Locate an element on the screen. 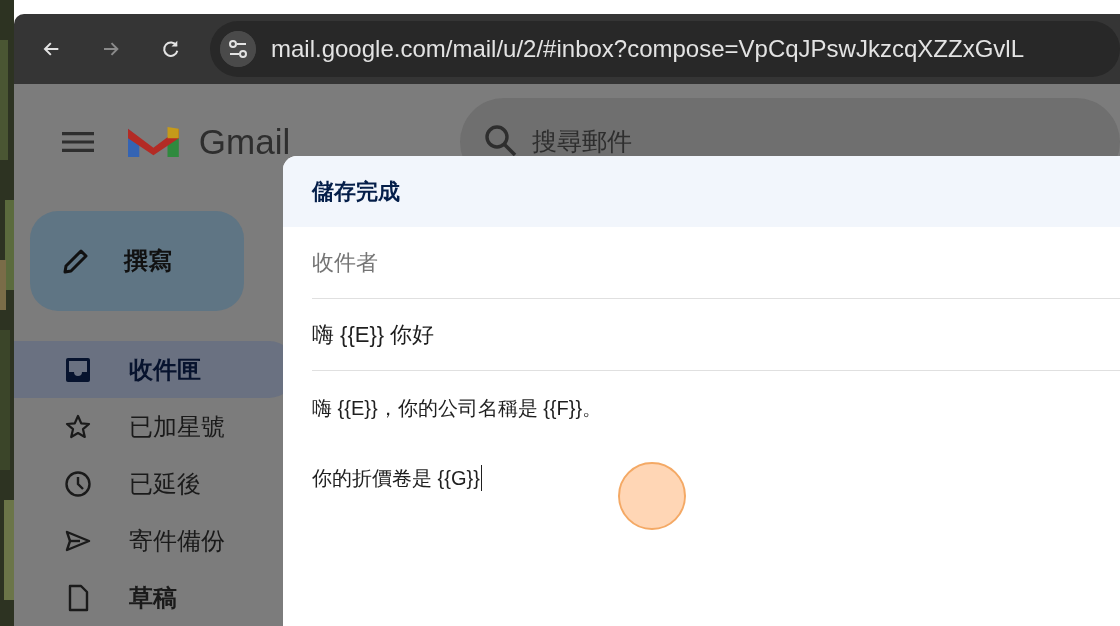  product-name: Gmail is located at coordinates (244, 142).